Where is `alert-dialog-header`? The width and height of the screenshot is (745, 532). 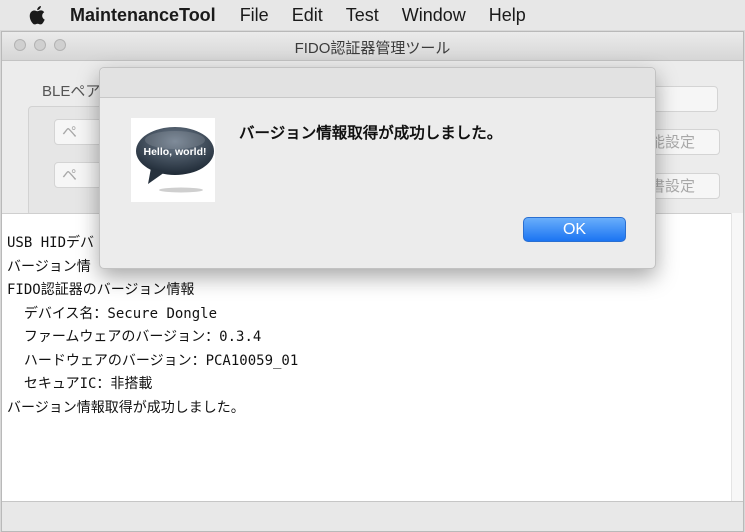
alert-dialog-header is located at coordinates (377, 83).